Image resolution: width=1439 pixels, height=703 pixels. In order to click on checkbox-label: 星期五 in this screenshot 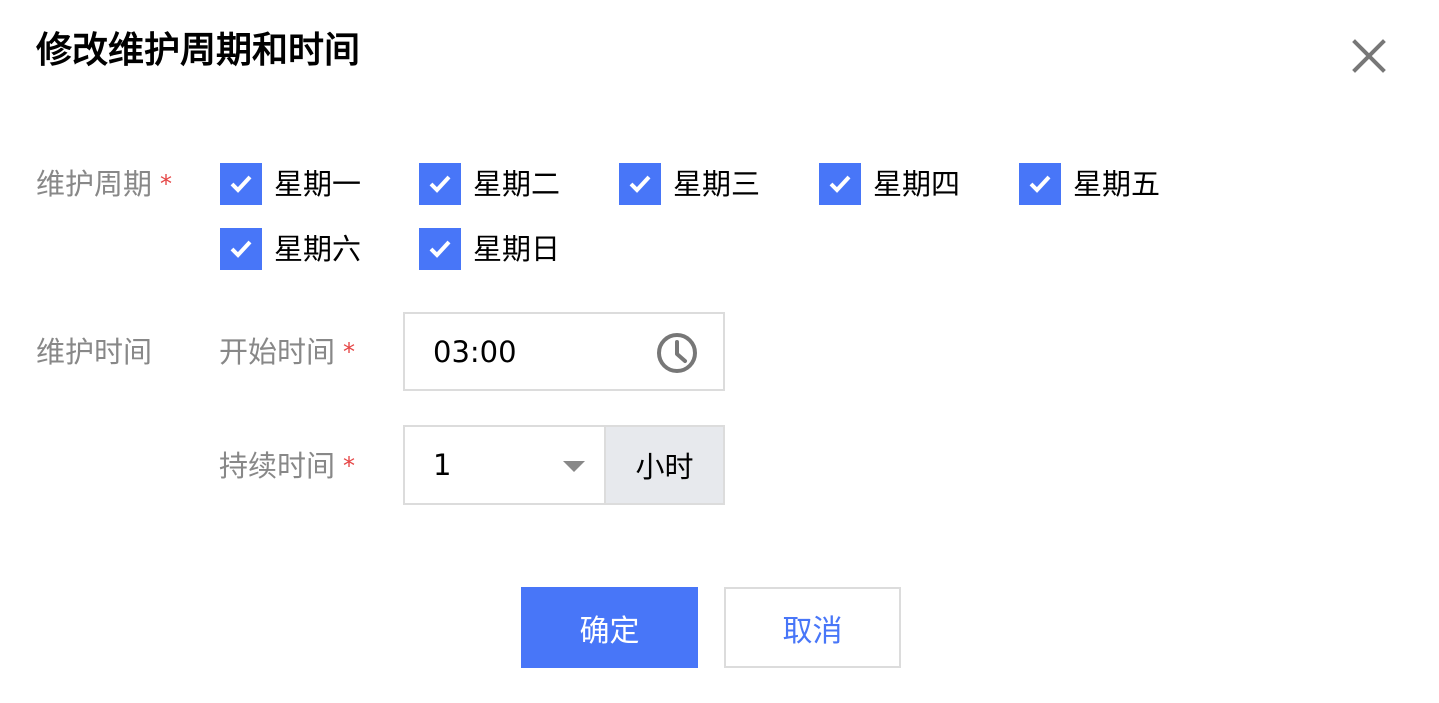, I will do `click(1117, 184)`.